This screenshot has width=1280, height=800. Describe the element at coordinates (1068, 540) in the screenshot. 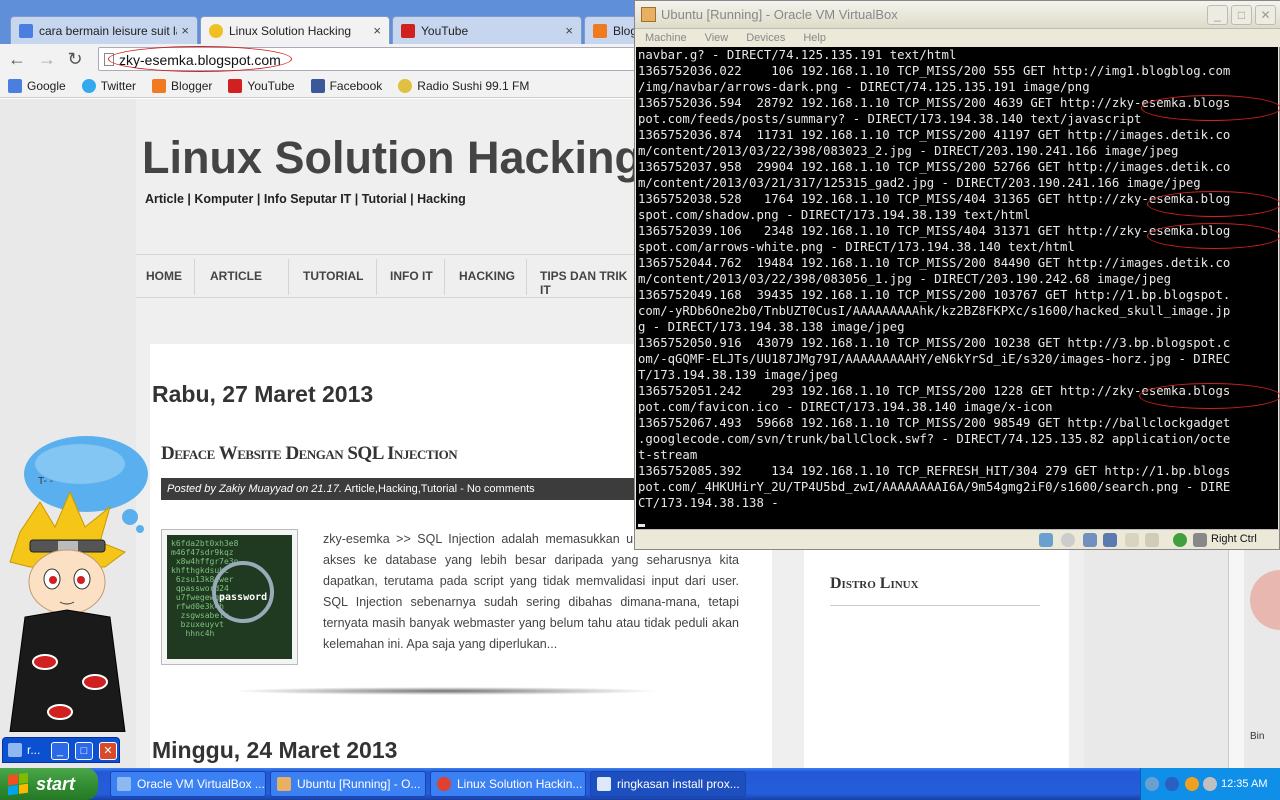

I see `cd-drive-icon` at that location.